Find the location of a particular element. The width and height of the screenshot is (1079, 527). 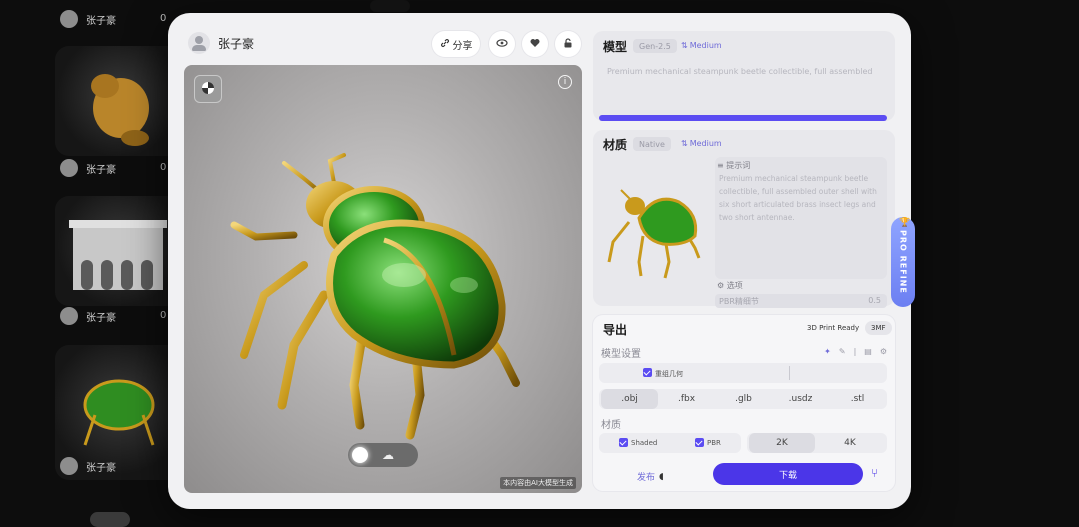

sparkle-icon: ✦ is located at coordinates (827, 351).